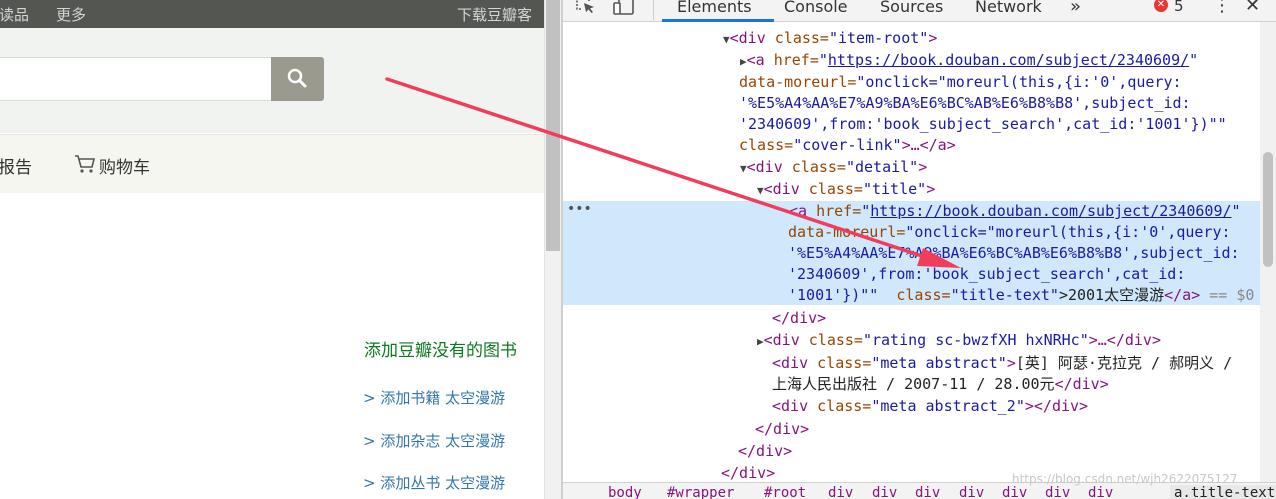  What do you see at coordinates (1125, 479) in the screenshot?
I see `watermark: https://blog.csdn.net/wjh2622075127` at bounding box center [1125, 479].